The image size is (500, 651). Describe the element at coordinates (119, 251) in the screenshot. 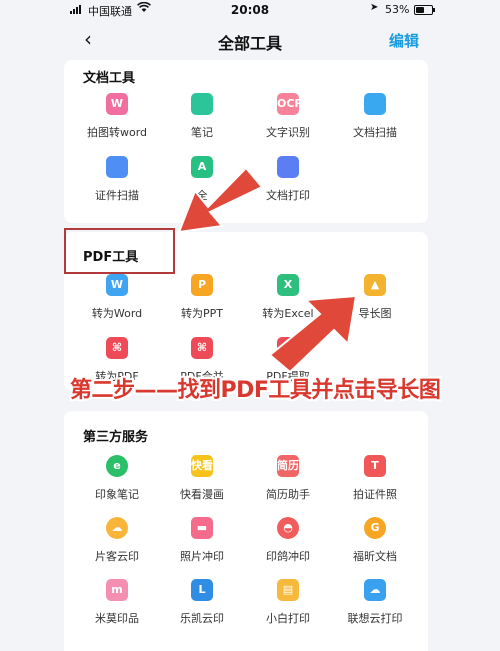

I see `highlight-box` at that location.